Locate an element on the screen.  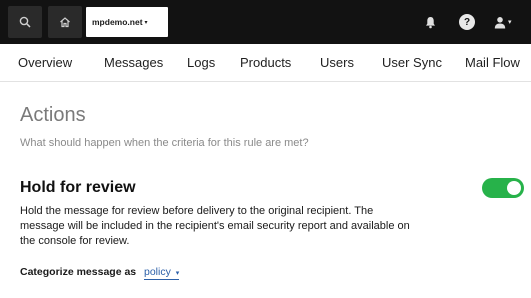
search-icon is located at coordinates (25, 22).